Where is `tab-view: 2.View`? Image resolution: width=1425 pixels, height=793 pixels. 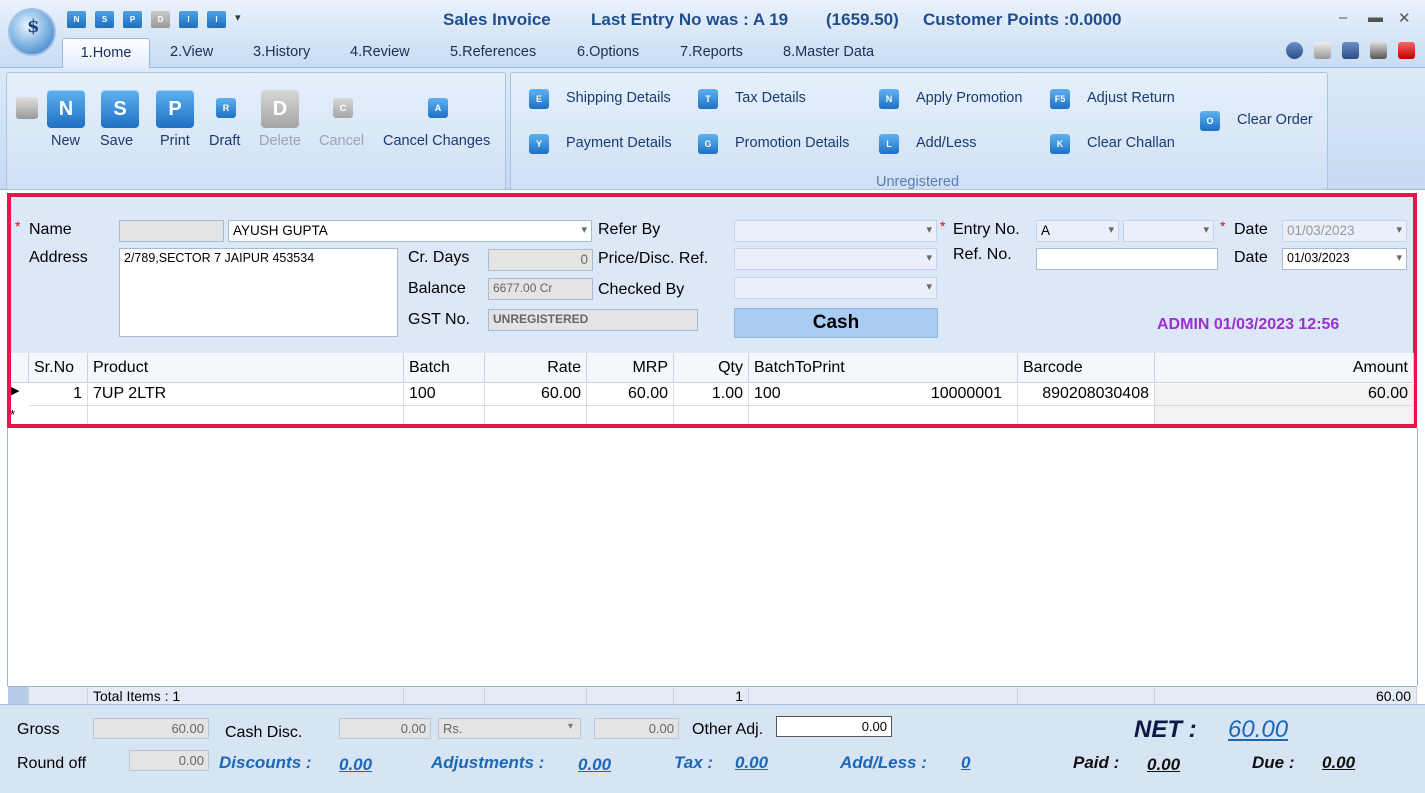
tab-view: 2.View is located at coordinates (191, 52).